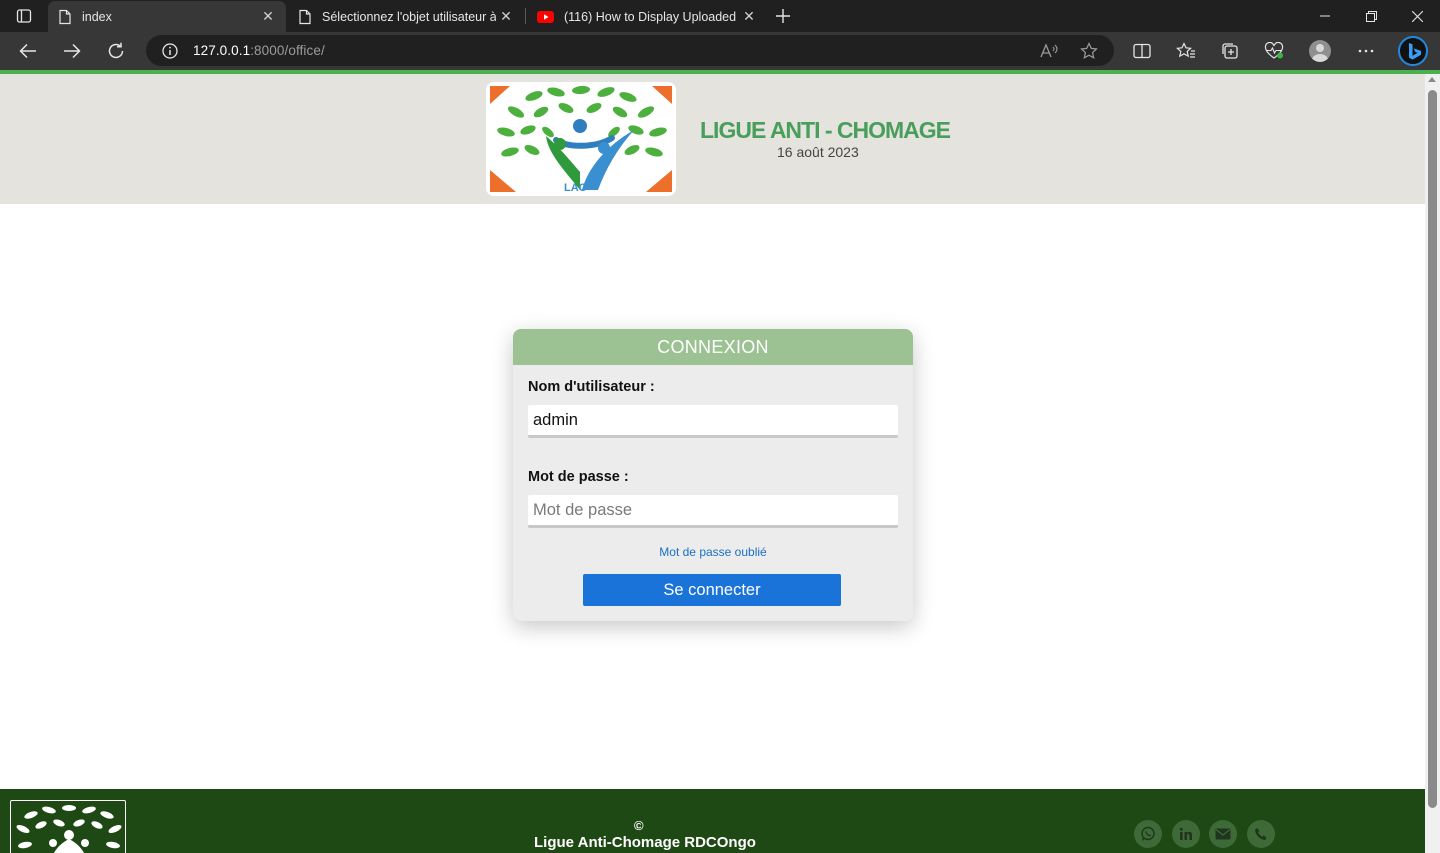 The width and height of the screenshot is (1440, 853). I want to click on current-date: 16 août 2023, so click(818, 152).